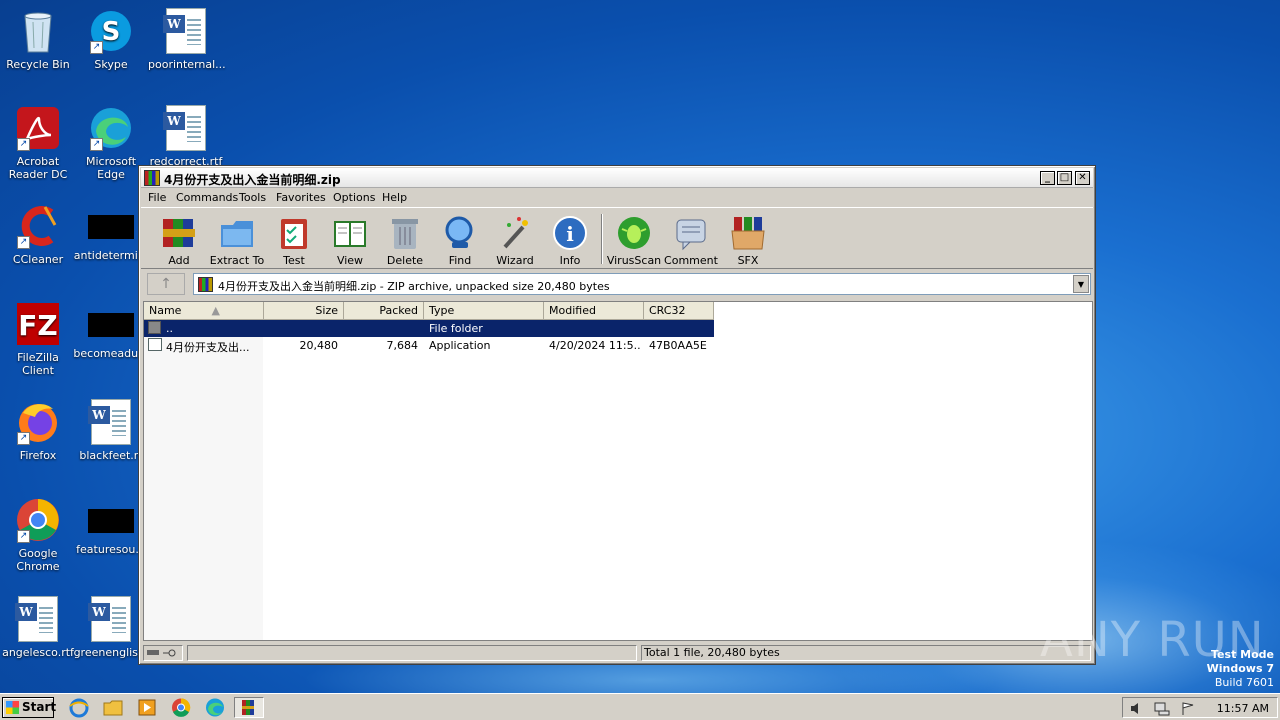 The image size is (1280, 720). I want to click on taskbar: Start 11:57 AM, so click(640, 706).